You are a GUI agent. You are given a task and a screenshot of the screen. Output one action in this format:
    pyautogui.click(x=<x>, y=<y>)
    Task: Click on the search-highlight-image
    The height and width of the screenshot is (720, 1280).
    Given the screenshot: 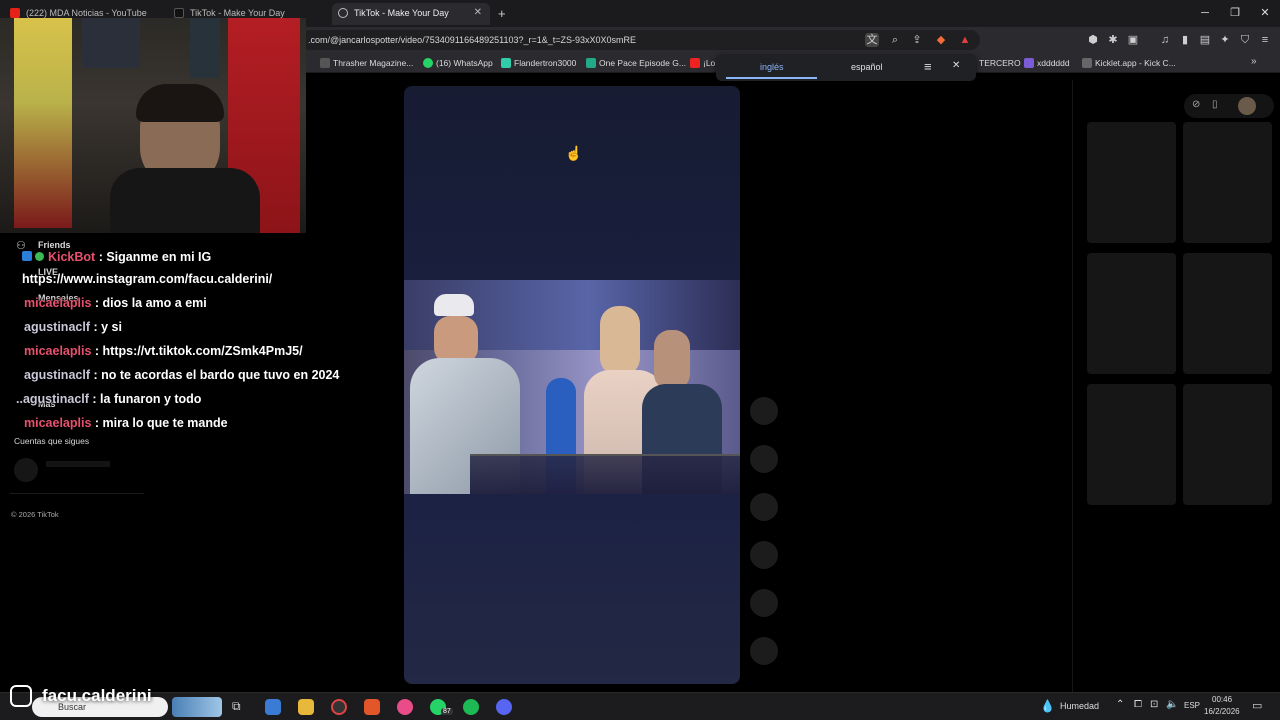 What is the action you would take?
    pyautogui.click(x=197, y=707)
    